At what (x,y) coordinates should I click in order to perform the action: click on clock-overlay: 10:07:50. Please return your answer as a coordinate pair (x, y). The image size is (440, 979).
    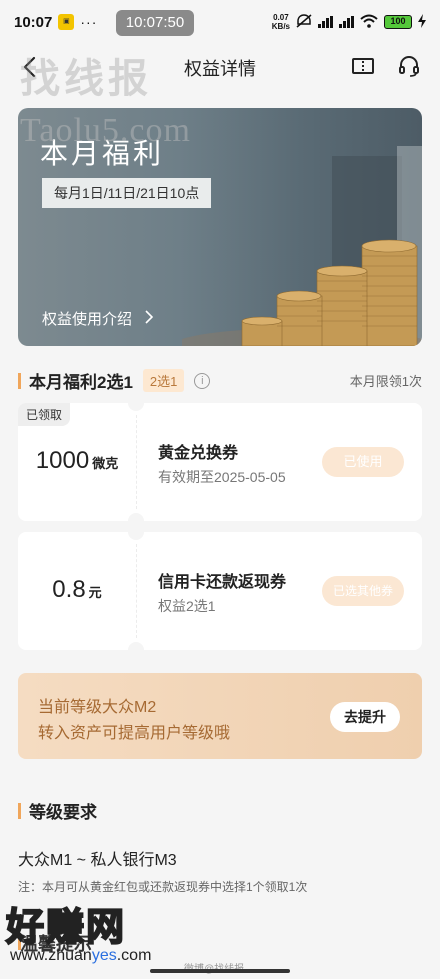
    Looking at the image, I should click on (155, 23).